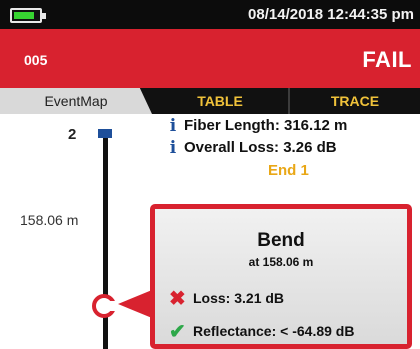 The height and width of the screenshot is (349, 420). What do you see at coordinates (177, 299) in the screenshot?
I see `x-mark-icon: ✖` at bounding box center [177, 299].